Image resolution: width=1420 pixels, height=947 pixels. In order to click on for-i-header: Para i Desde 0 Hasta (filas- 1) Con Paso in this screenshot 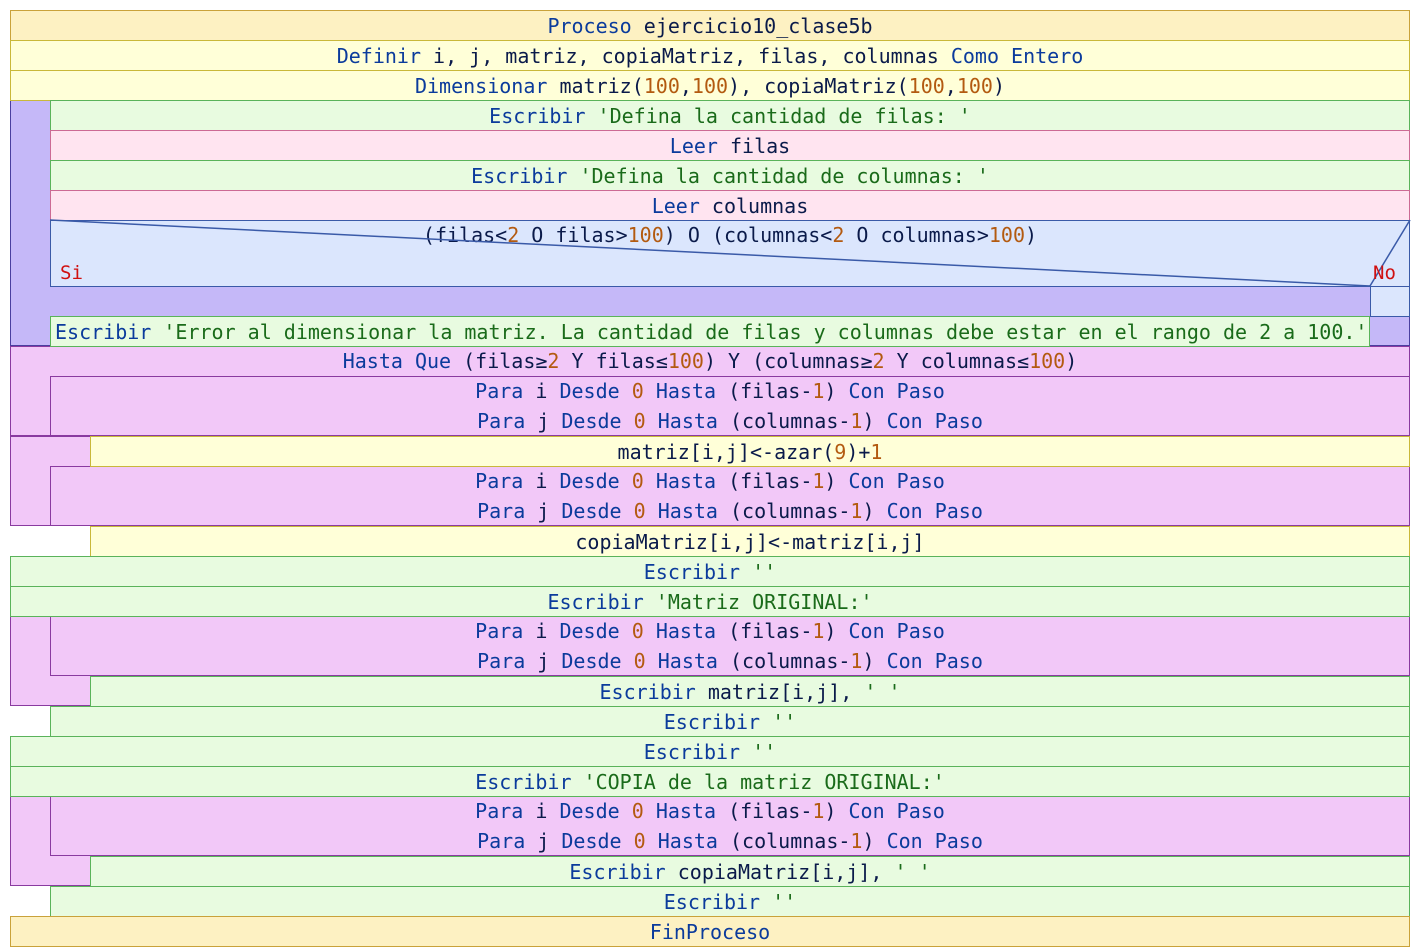, I will do `click(710, 631)`.